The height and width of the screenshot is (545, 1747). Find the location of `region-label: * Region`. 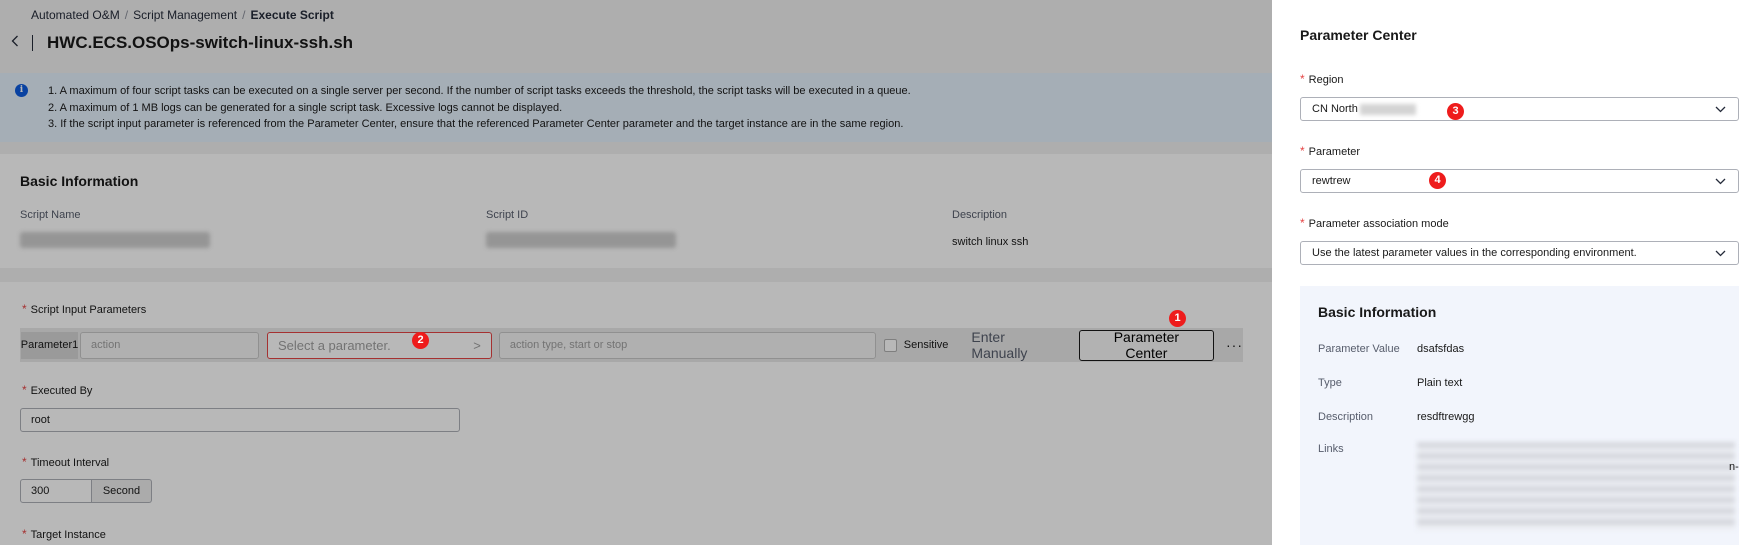

region-label: * Region is located at coordinates (1322, 79).